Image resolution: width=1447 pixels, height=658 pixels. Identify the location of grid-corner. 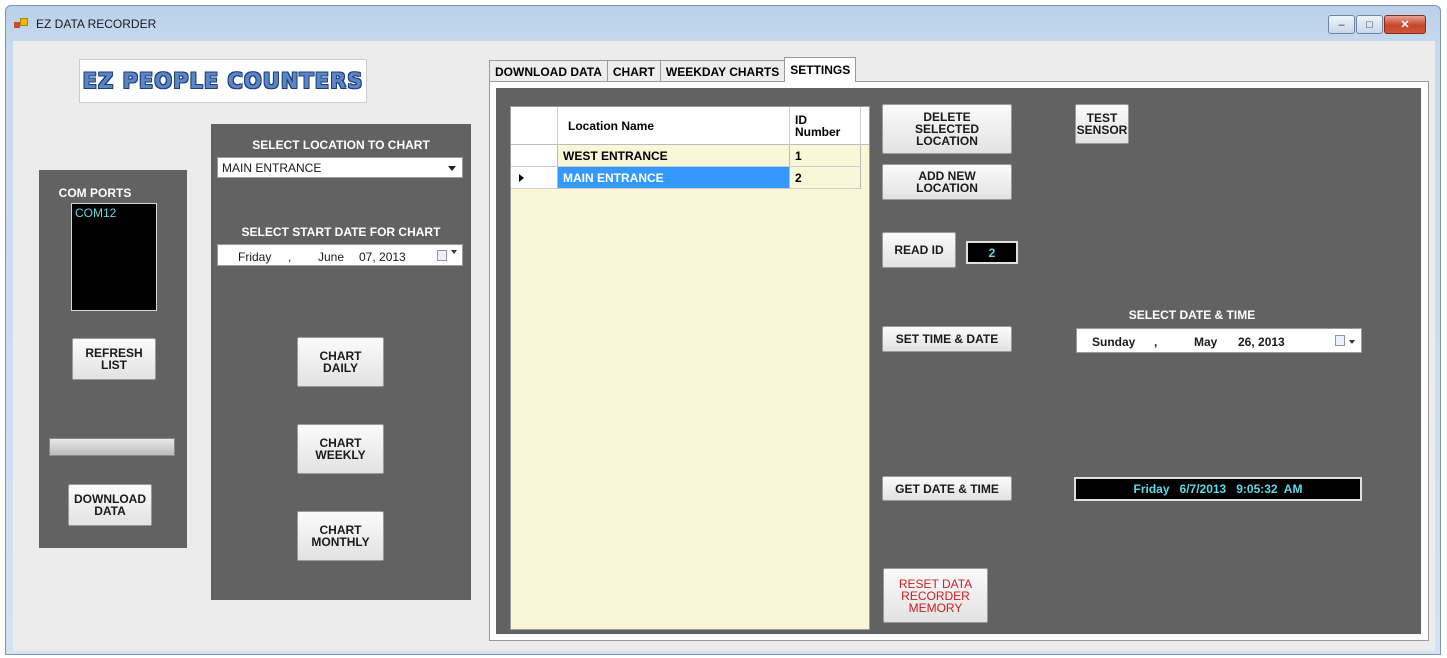
(534, 126).